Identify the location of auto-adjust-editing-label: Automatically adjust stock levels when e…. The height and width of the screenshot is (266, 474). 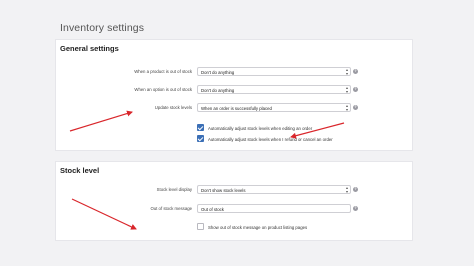
(260, 128).